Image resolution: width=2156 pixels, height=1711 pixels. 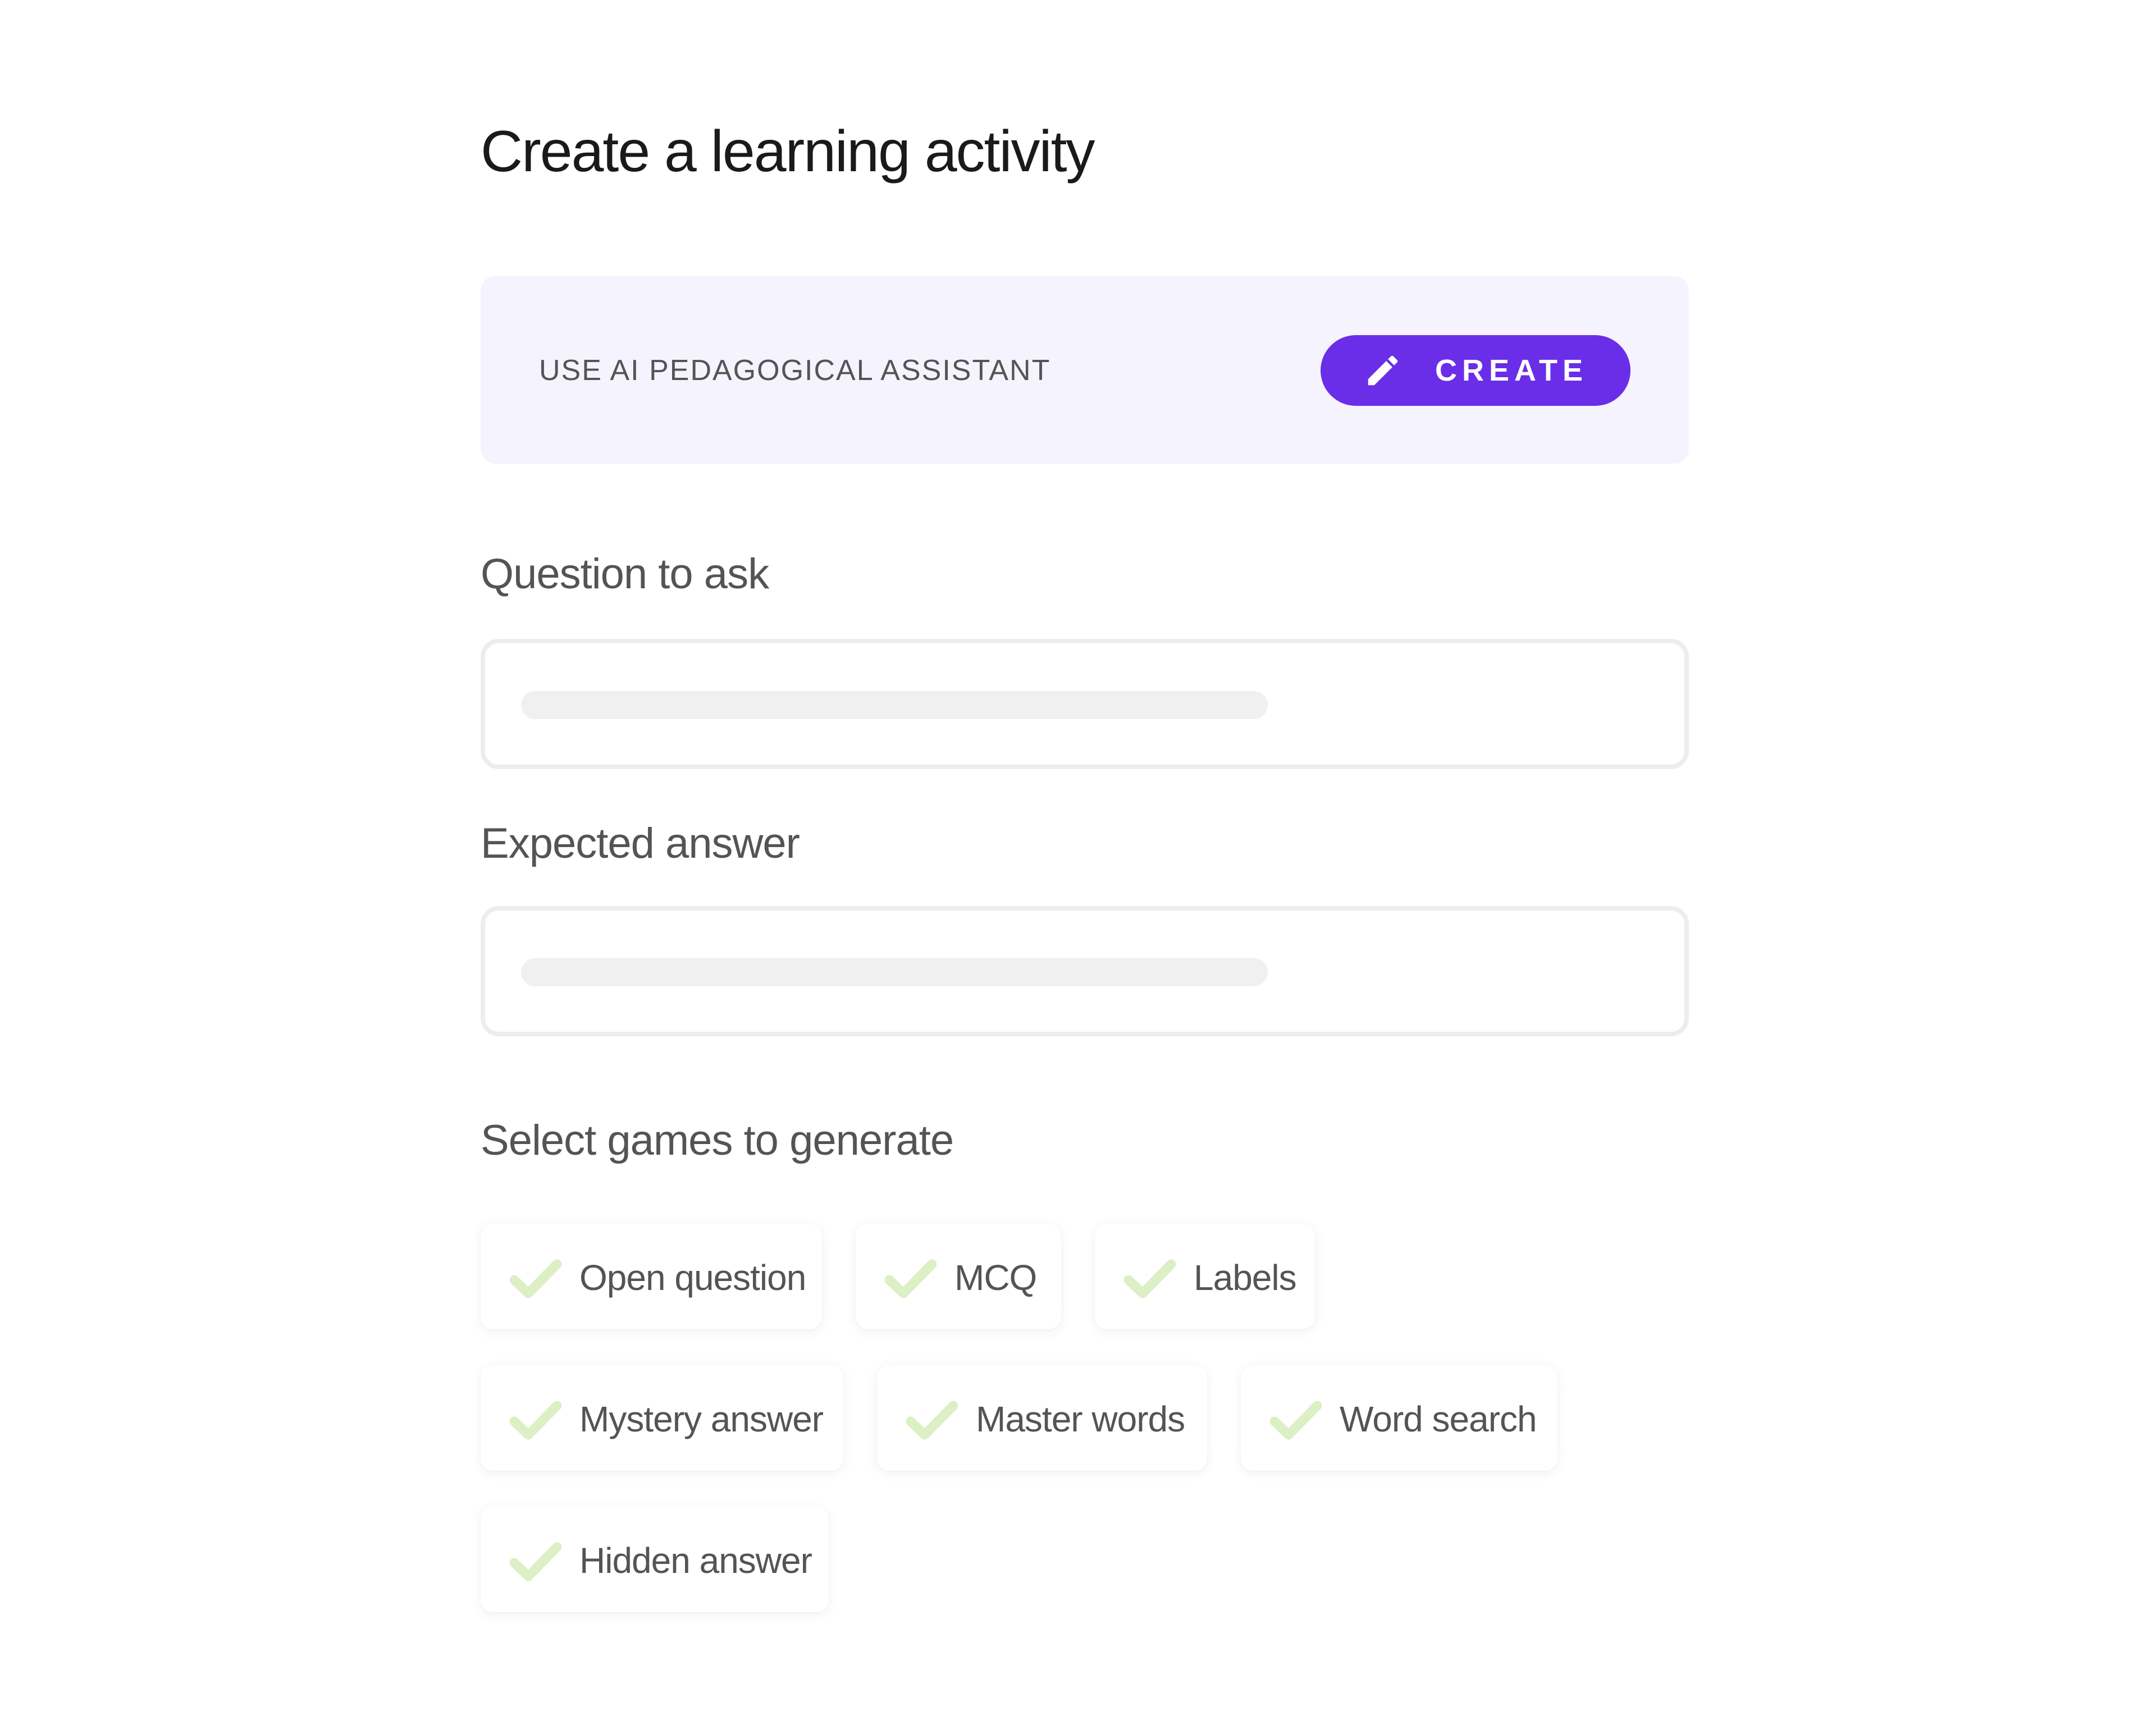 What do you see at coordinates (1383, 371) in the screenshot?
I see `pencil-icon` at bounding box center [1383, 371].